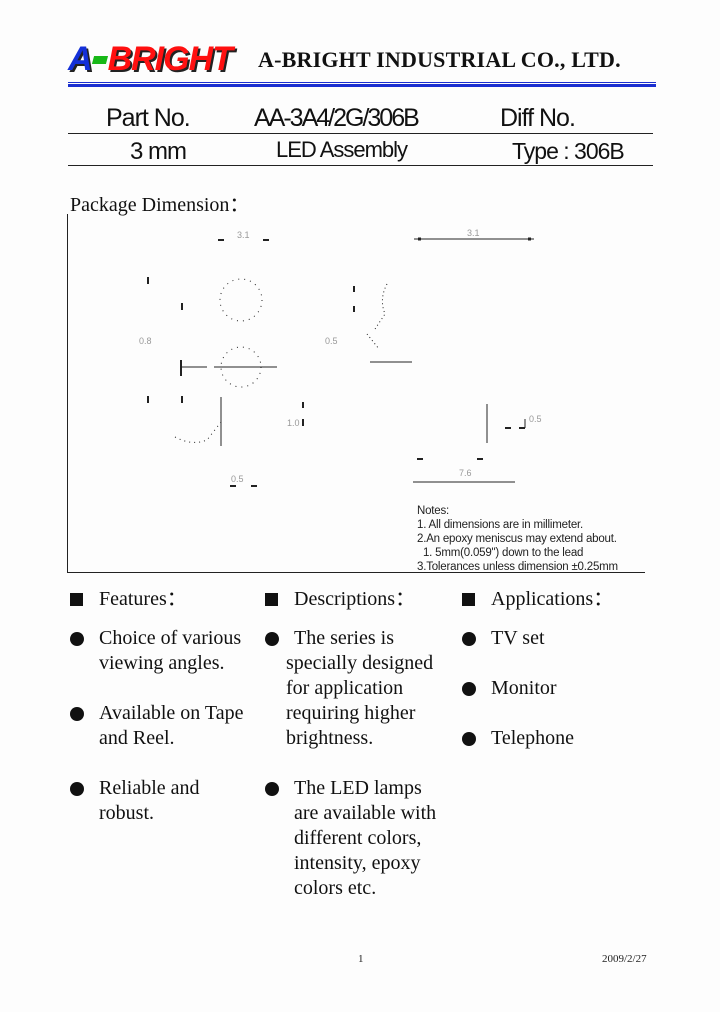 Image resolution: width=720 pixels, height=1012 pixels. What do you see at coordinates (439, 59) in the screenshot?
I see `company-name: A-BRIGHT INDUSTRIAL CO., LTD.` at bounding box center [439, 59].